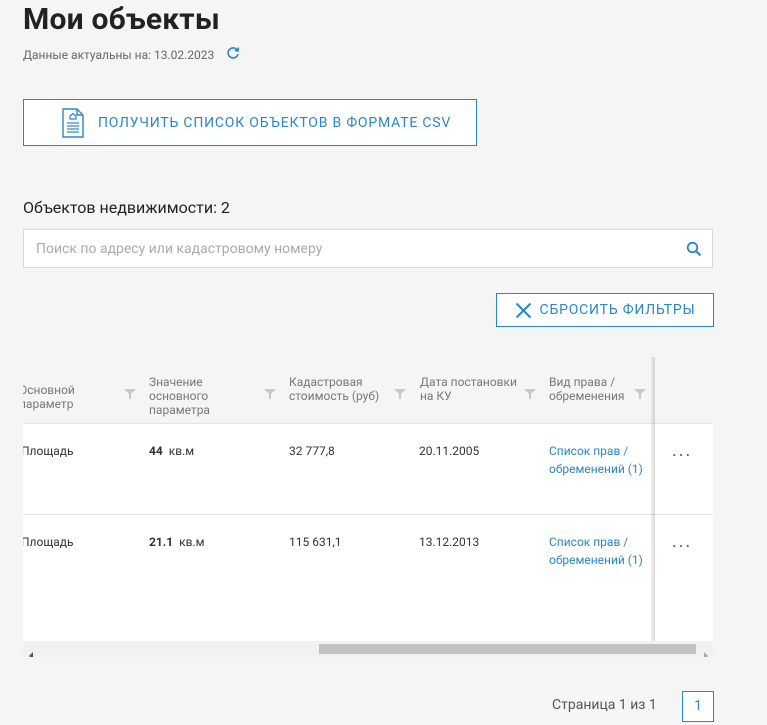 Image resolution: width=767 pixels, height=725 pixels. Describe the element at coordinates (179, 396) in the screenshot. I see `column-header-value: Значение основного параметра` at that location.